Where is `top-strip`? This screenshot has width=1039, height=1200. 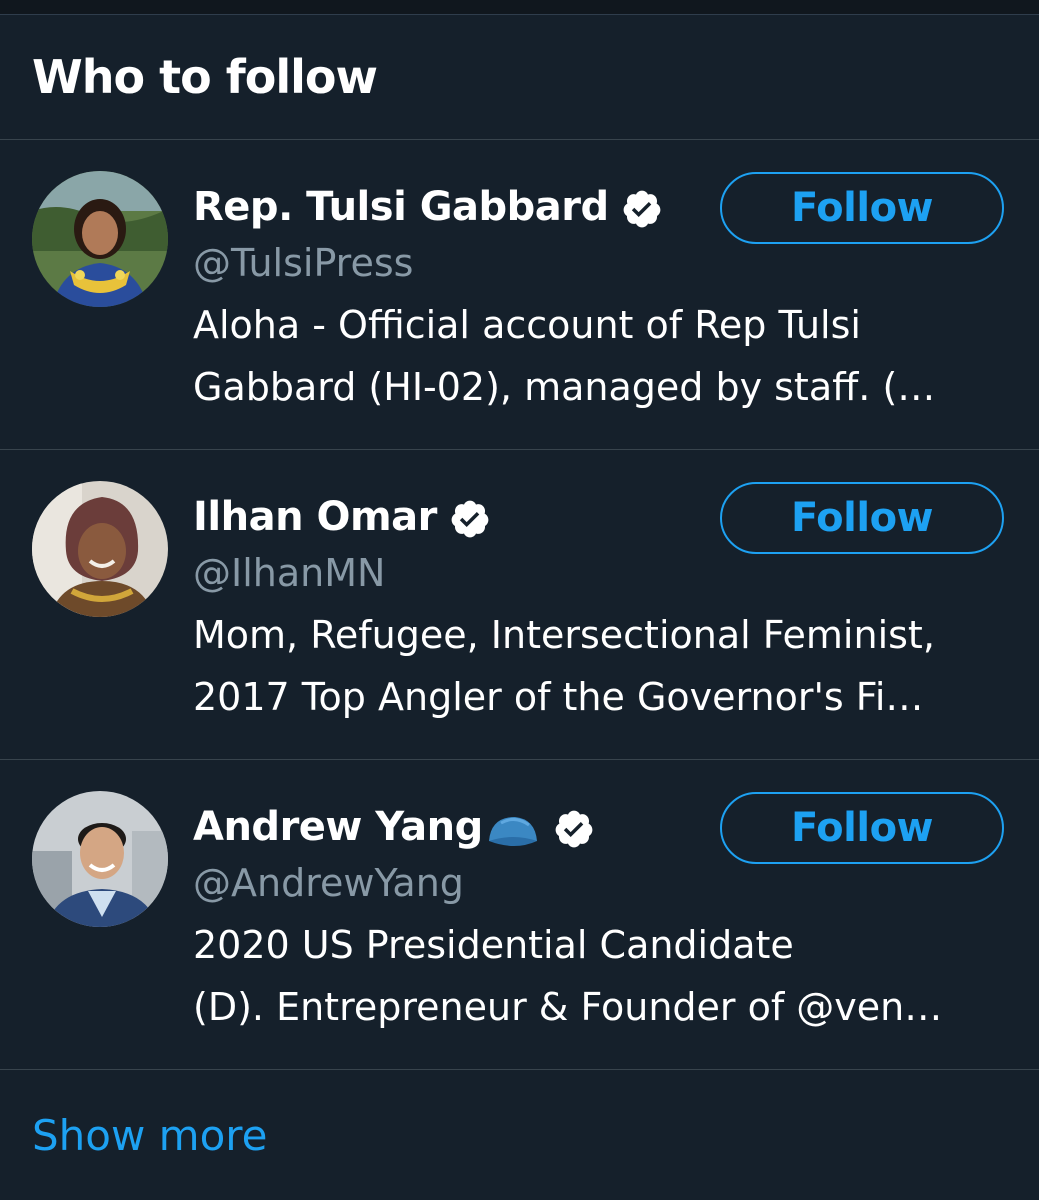 top-strip is located at coordinates (519, 7).